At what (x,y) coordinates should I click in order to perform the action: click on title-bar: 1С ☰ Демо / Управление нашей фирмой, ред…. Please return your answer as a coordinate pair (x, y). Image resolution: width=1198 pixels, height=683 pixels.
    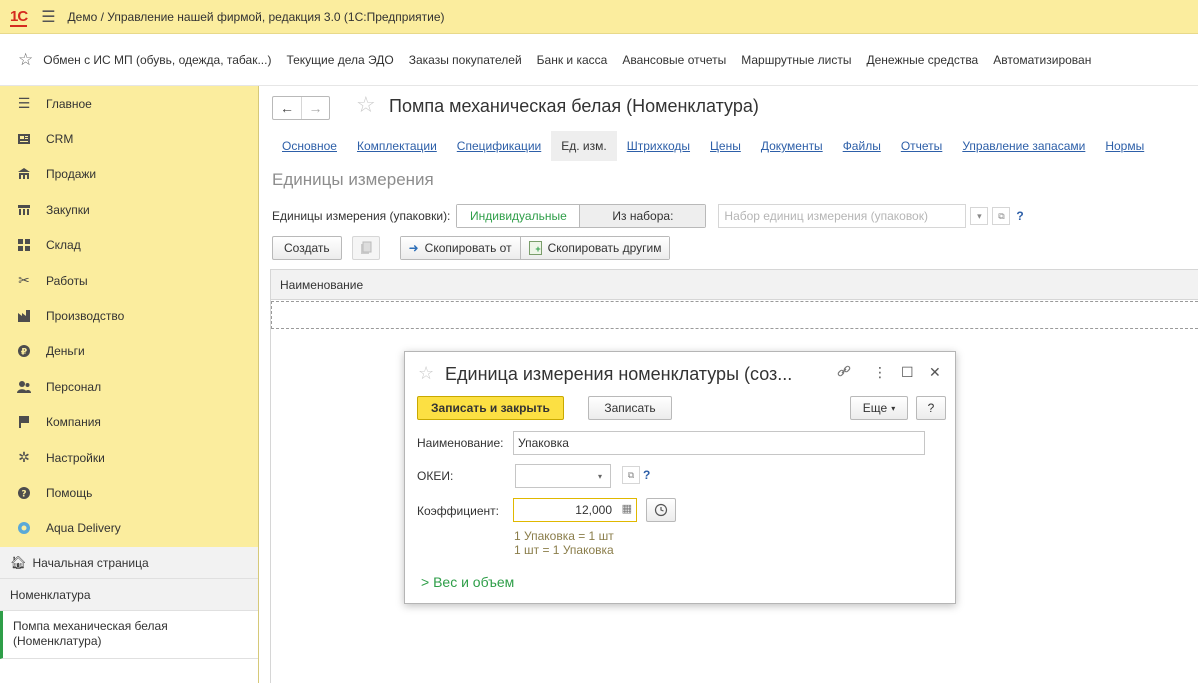
    Looking at the image, I should click on (599, 17).